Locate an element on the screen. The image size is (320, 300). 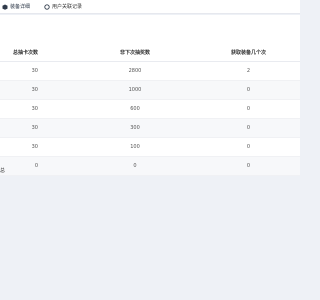
table-header-row: 总抽卡次数 非下次抽奖数 获取装备几个次 is located at coordinates (150, 52).